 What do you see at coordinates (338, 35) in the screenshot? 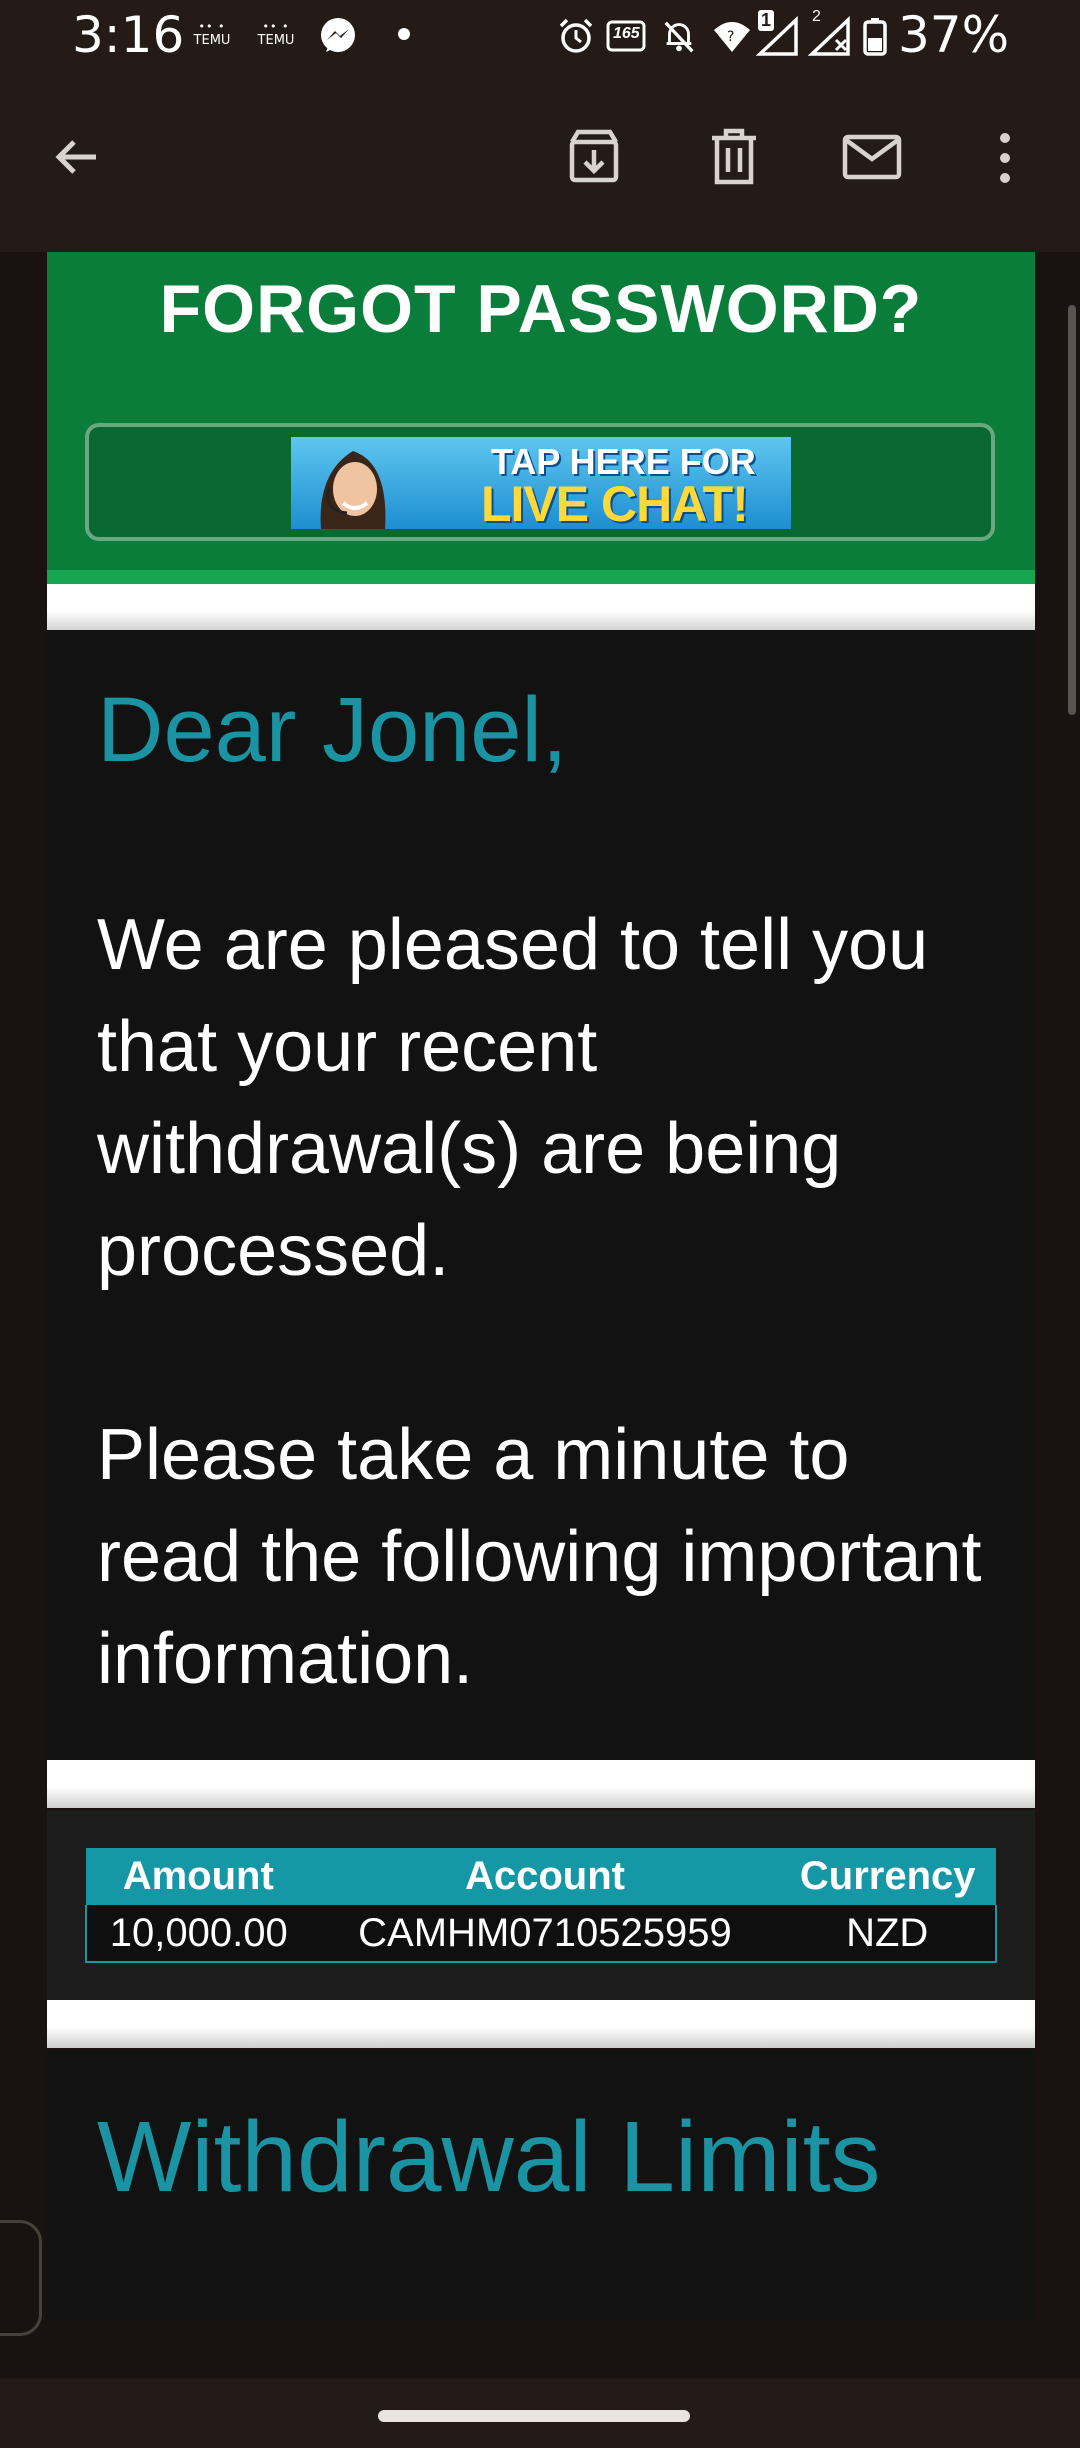
I see `messenger-icon` at bounding box center [338, 35].